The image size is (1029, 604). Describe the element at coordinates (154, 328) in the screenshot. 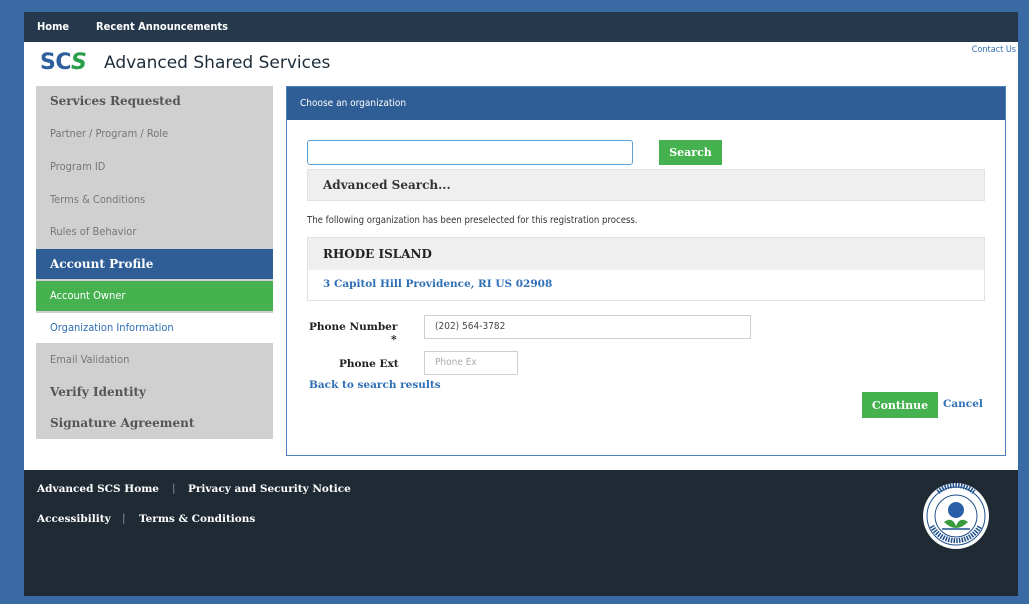

I see `sidebar-item-organization-information: Organization Information` at that location.